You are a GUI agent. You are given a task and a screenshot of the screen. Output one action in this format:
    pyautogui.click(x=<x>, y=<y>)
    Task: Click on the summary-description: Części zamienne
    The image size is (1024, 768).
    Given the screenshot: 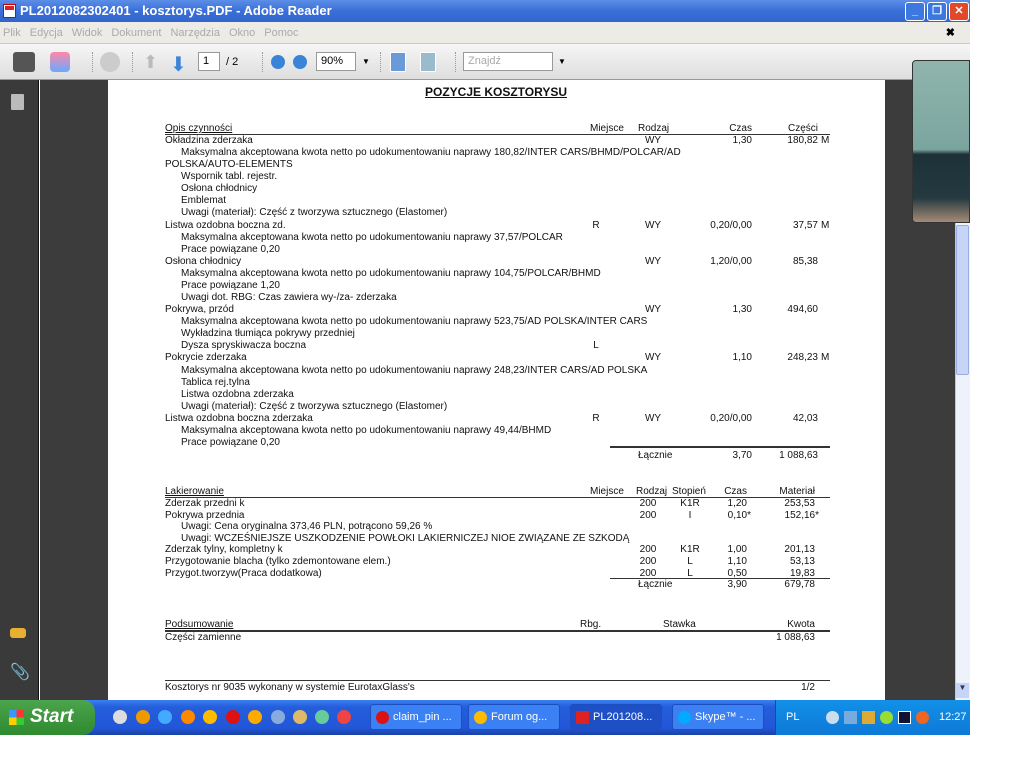 What is the action you would take?
    pyautogui.click(x=203, y=637)
    